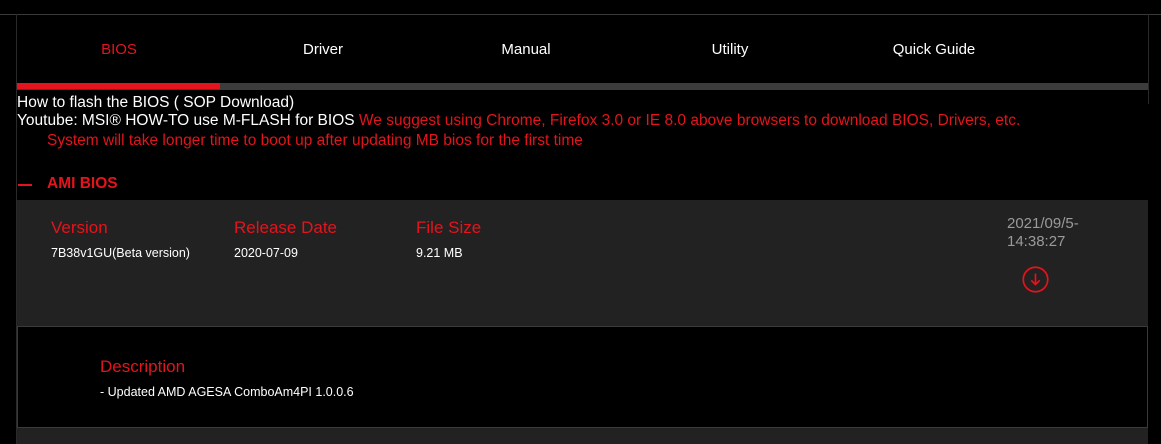  What do you see at coordinates (525, 49) in the screenshot?
I see `tab-manual: Manual` at bounding box center [525, 49].